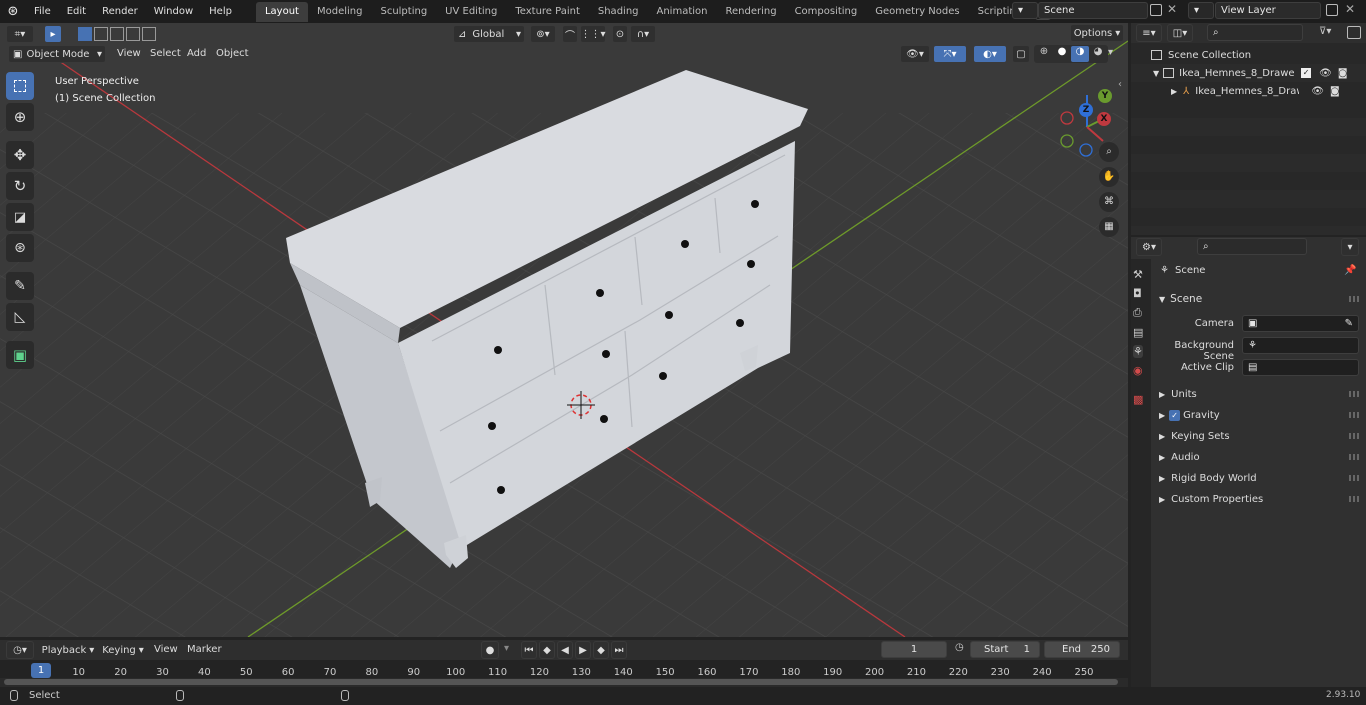 Image resolution: width=1366 pixels, height=705 pixels. What do you see at coordinates (915, 54) in the screenshot?
I see `visibility-dropdown: 👁▾` at bounding box center [915, 54].